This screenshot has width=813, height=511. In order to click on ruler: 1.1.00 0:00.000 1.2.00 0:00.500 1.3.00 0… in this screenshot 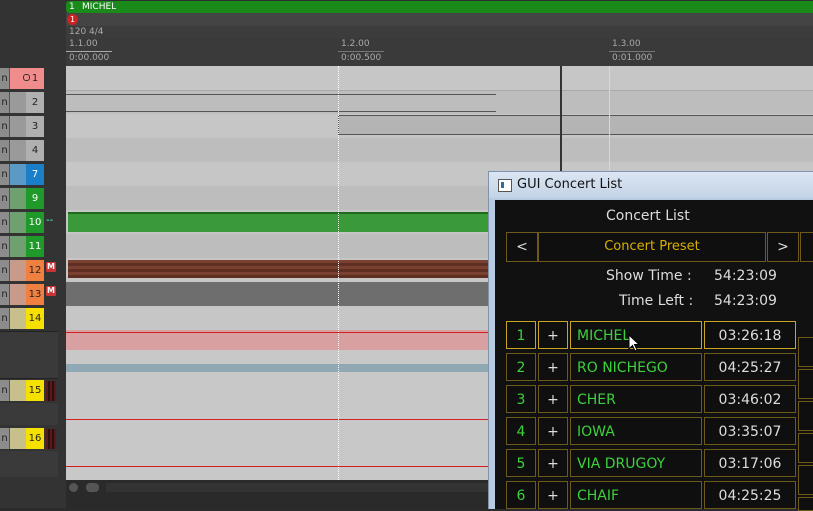, I will do `click(439, 52)`.